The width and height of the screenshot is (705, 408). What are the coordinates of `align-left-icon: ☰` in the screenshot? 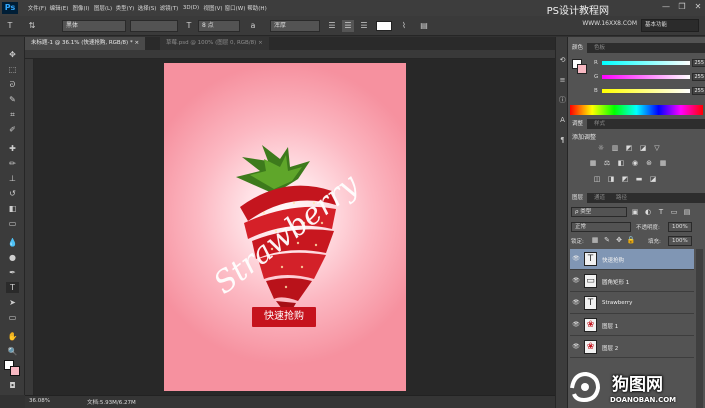 It's located at (332, 26).